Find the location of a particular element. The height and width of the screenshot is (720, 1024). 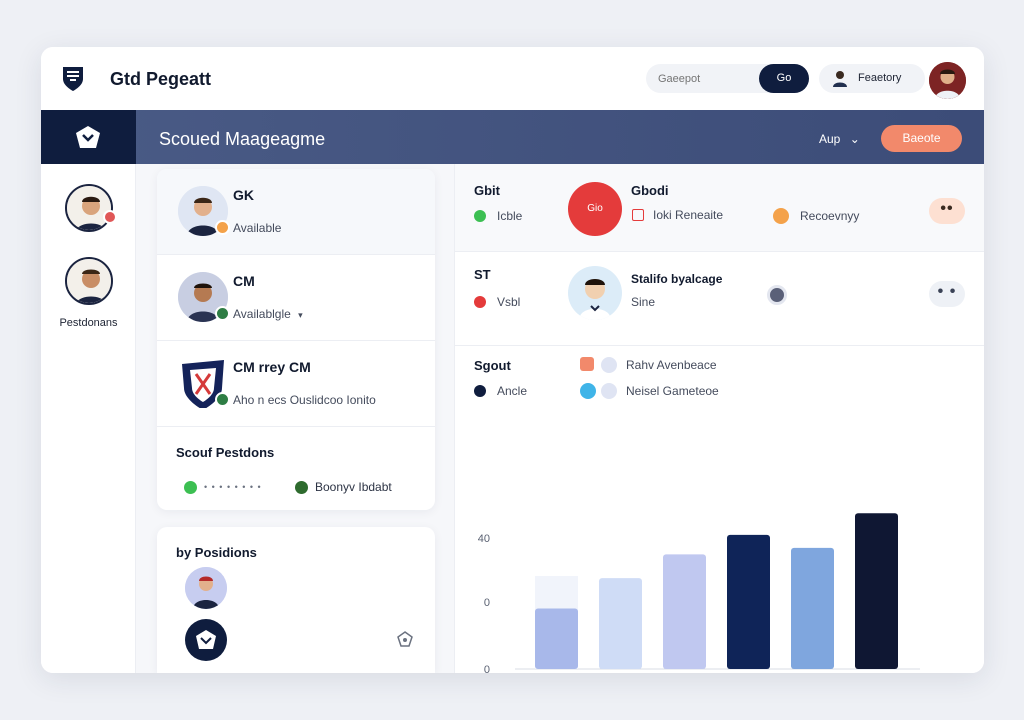

row-status: Vsbl is located at coordinates (509, 302).